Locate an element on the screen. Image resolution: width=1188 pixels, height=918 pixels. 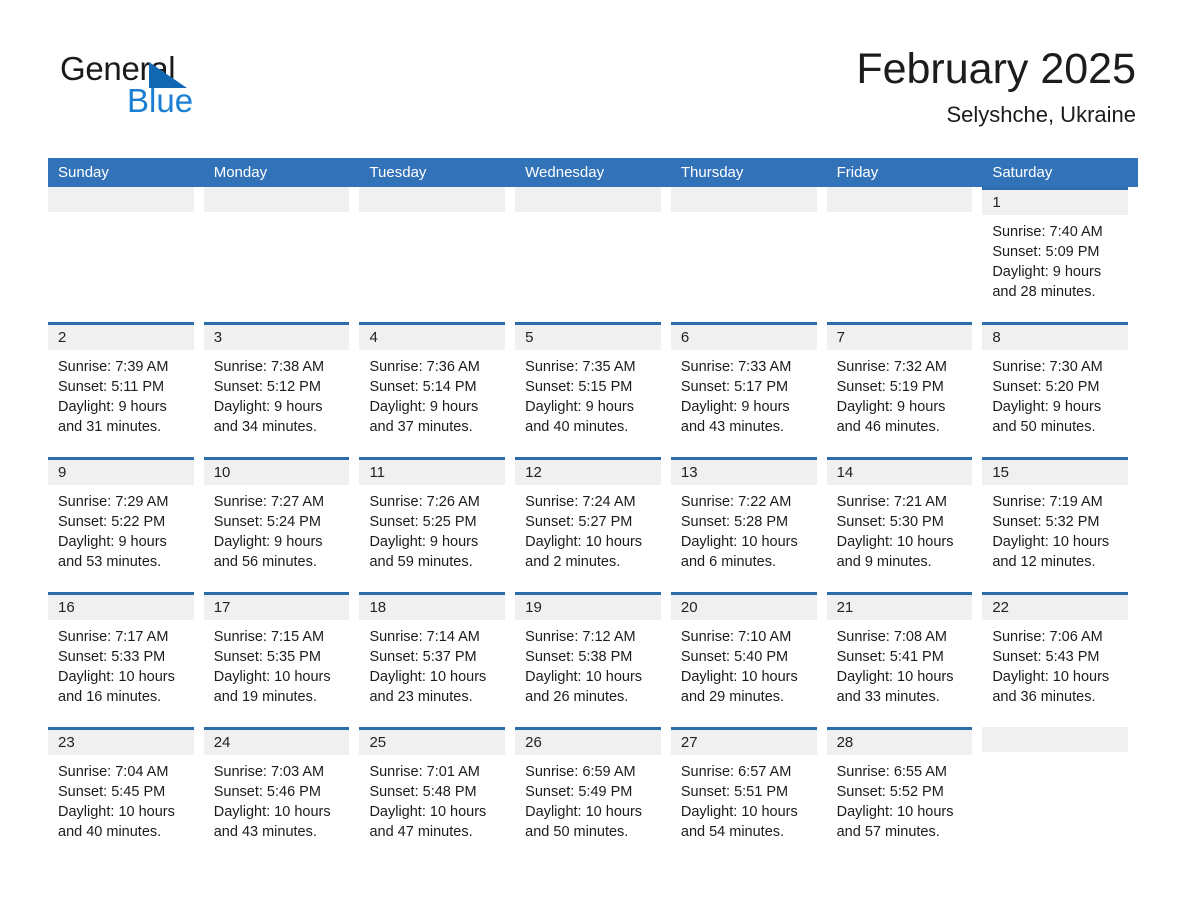
sunset-time: Sunset: 5:24 PM is located at coordinates (267, 522).